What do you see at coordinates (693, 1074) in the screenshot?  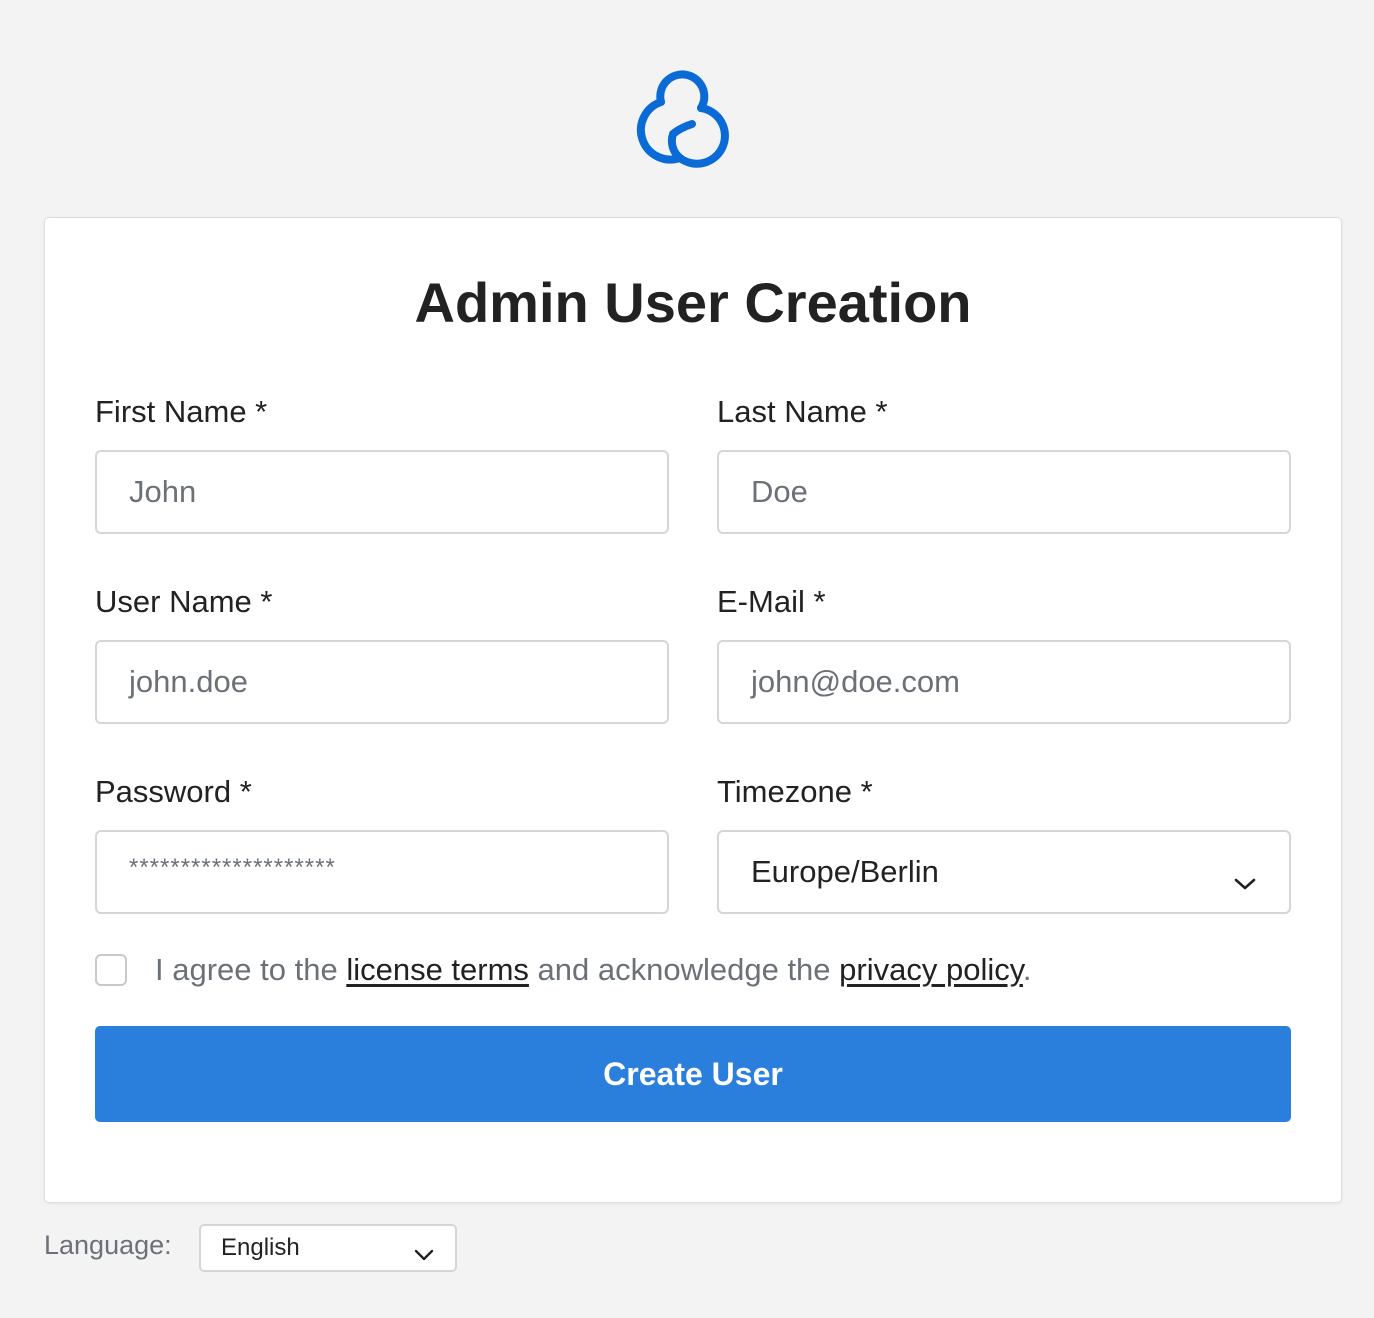 I see `create-user-button: Create User` at bounding box center [693, 1074].